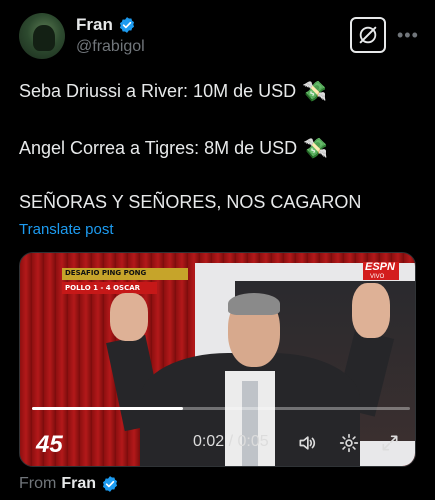 The height and width of the screenshot is (500, 435). I want to click on author-name: Fran, so click(94, 25).